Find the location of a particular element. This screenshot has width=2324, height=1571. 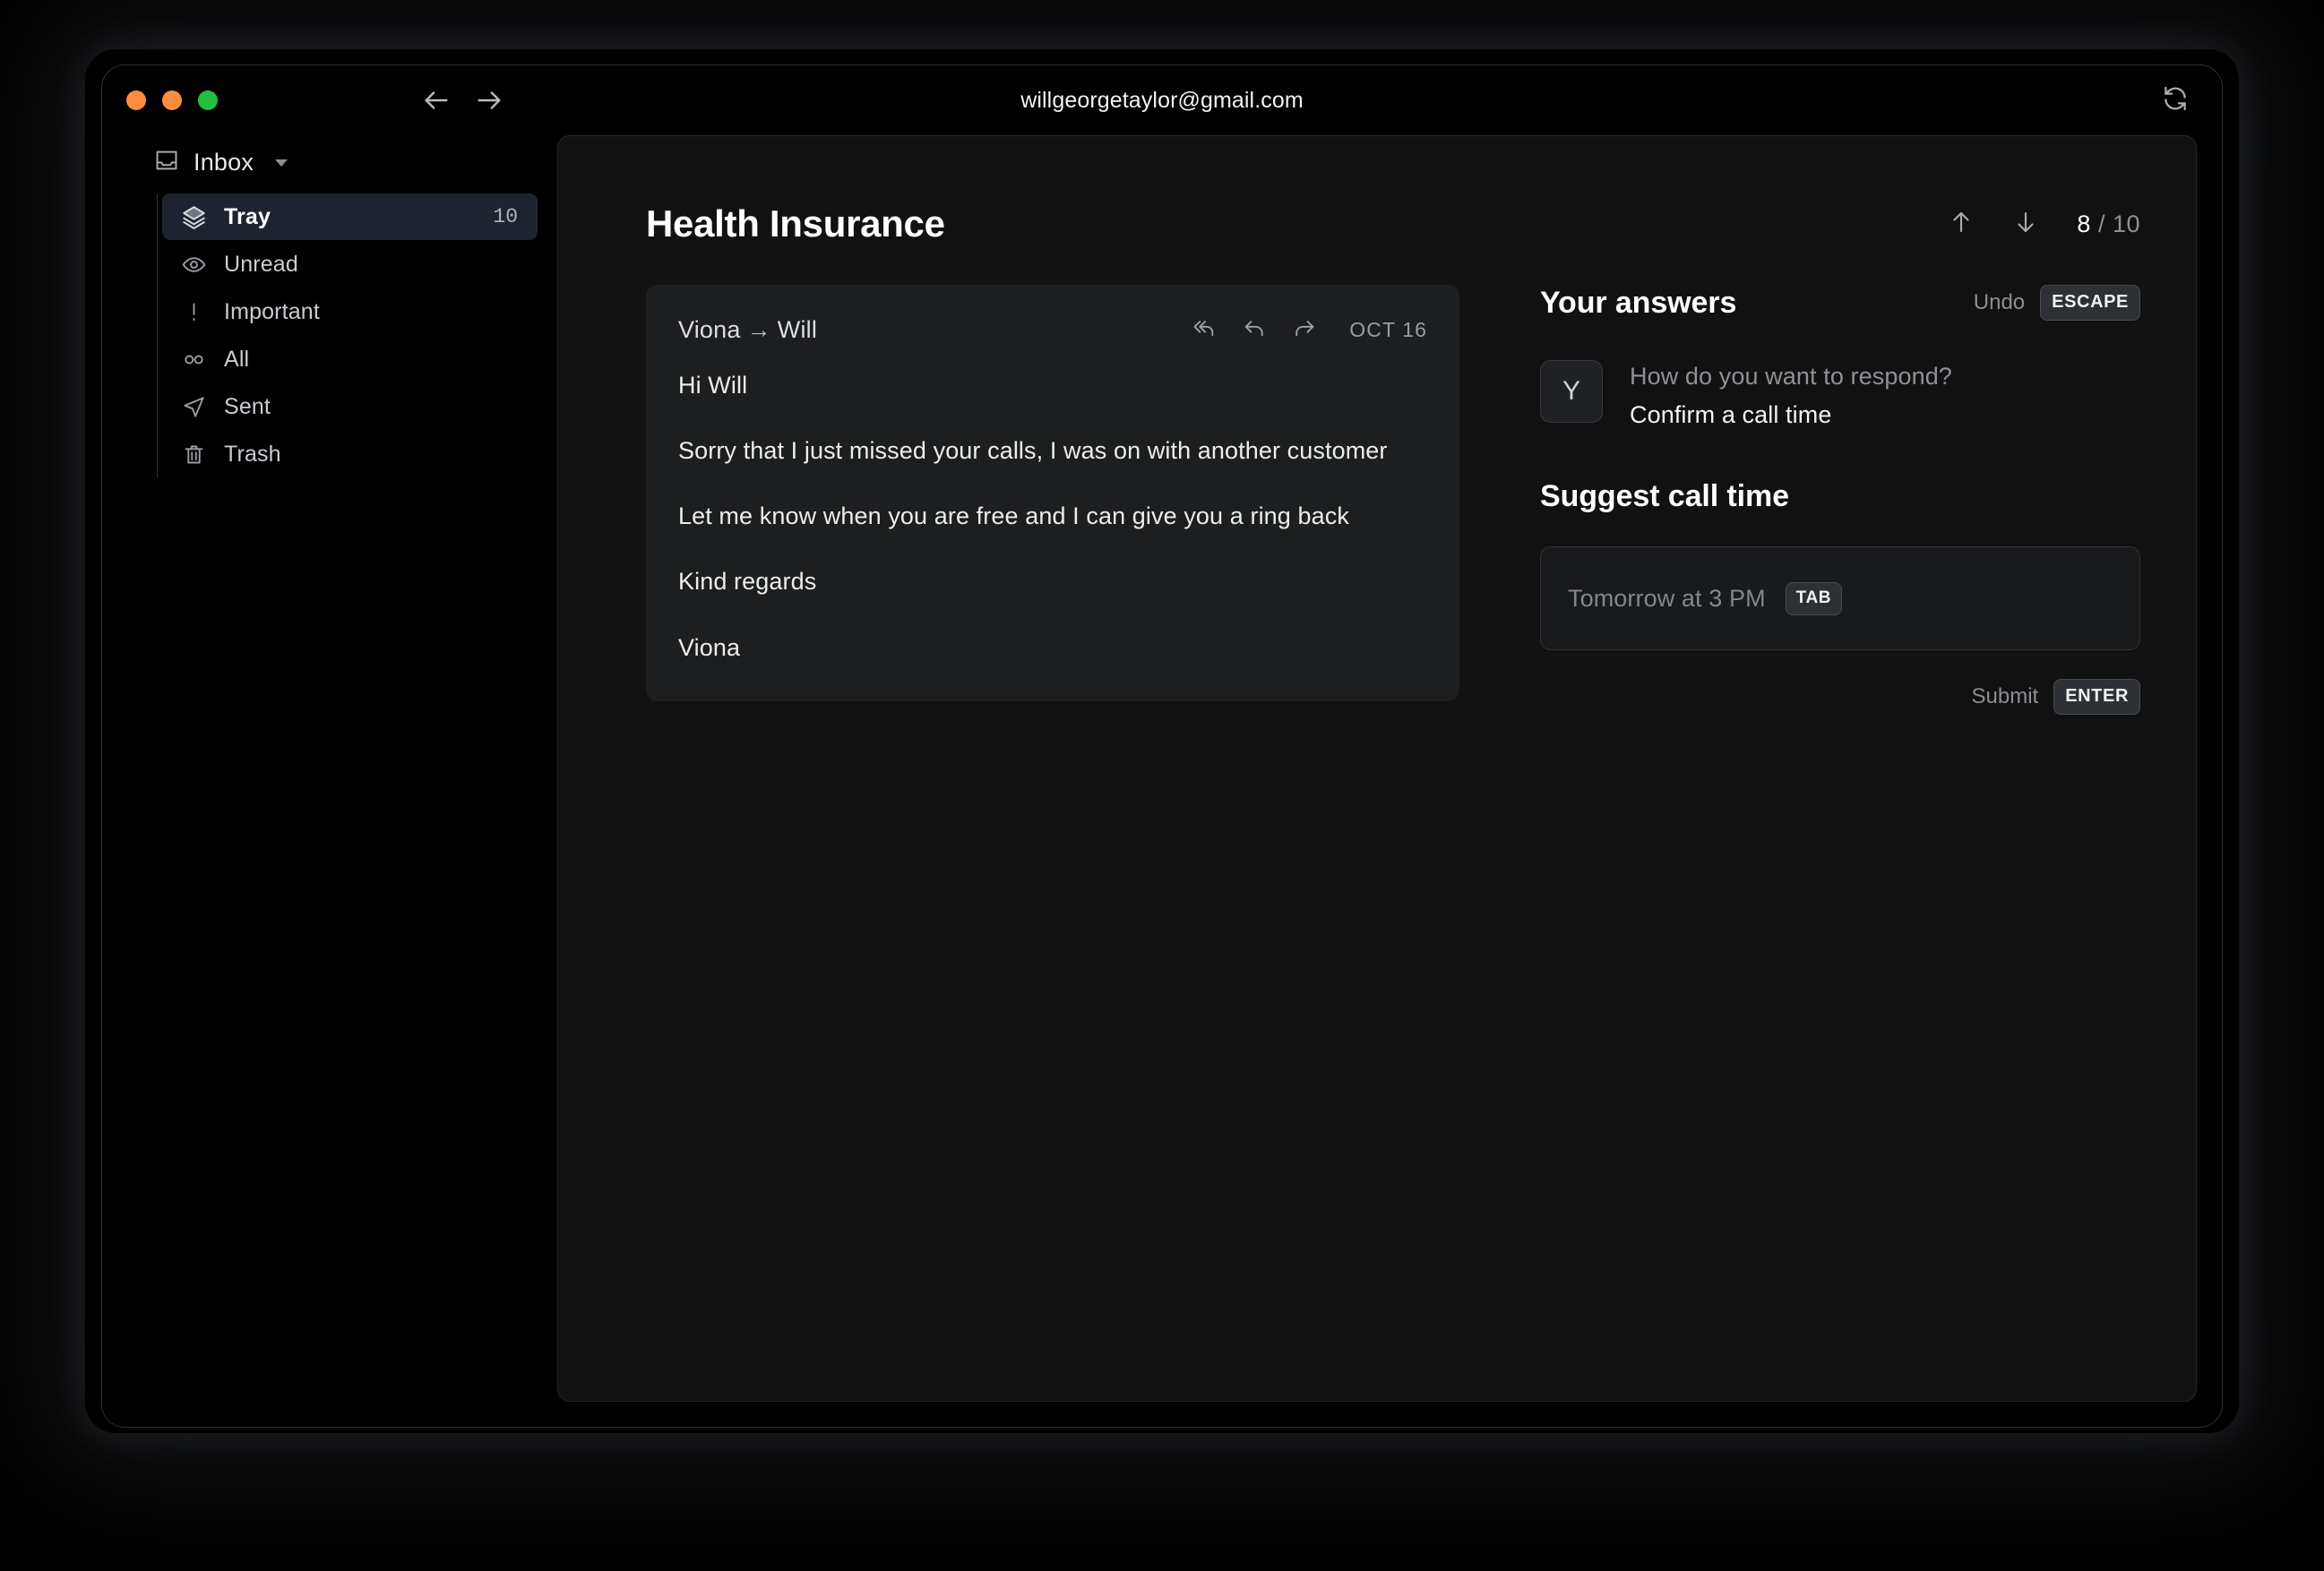

message-index: 8 is located at coordinates (2084, 223).